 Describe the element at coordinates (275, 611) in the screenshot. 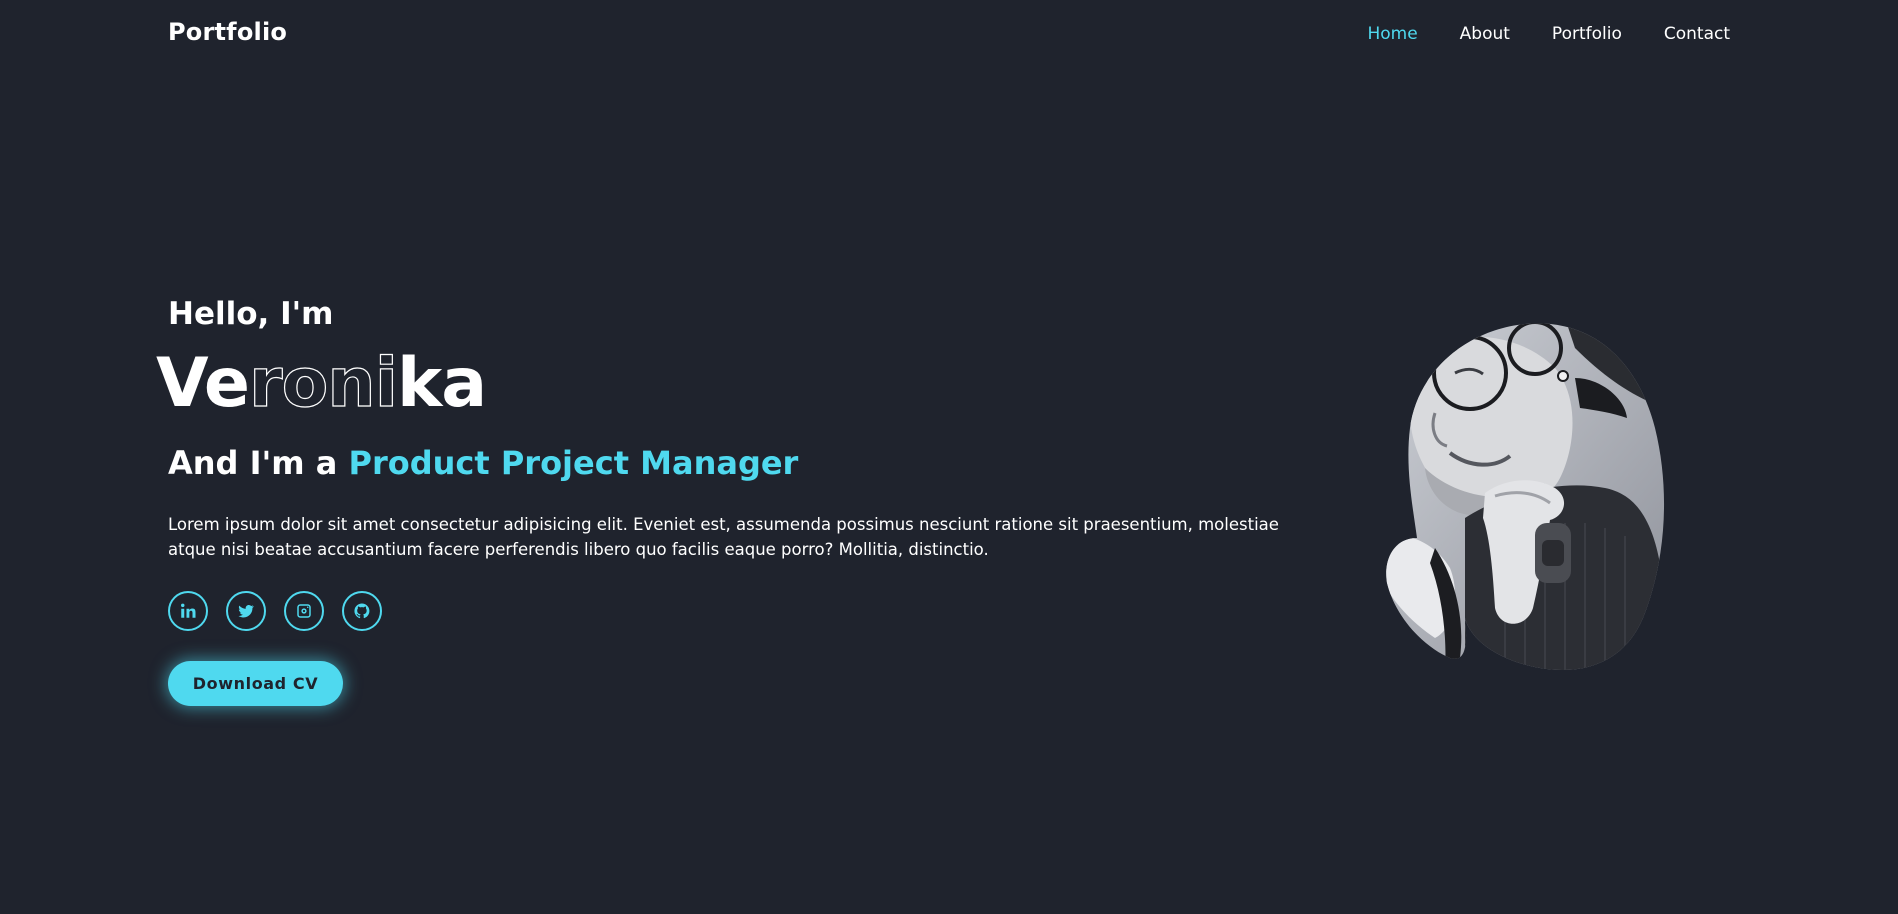

I see `social-links` at that location.